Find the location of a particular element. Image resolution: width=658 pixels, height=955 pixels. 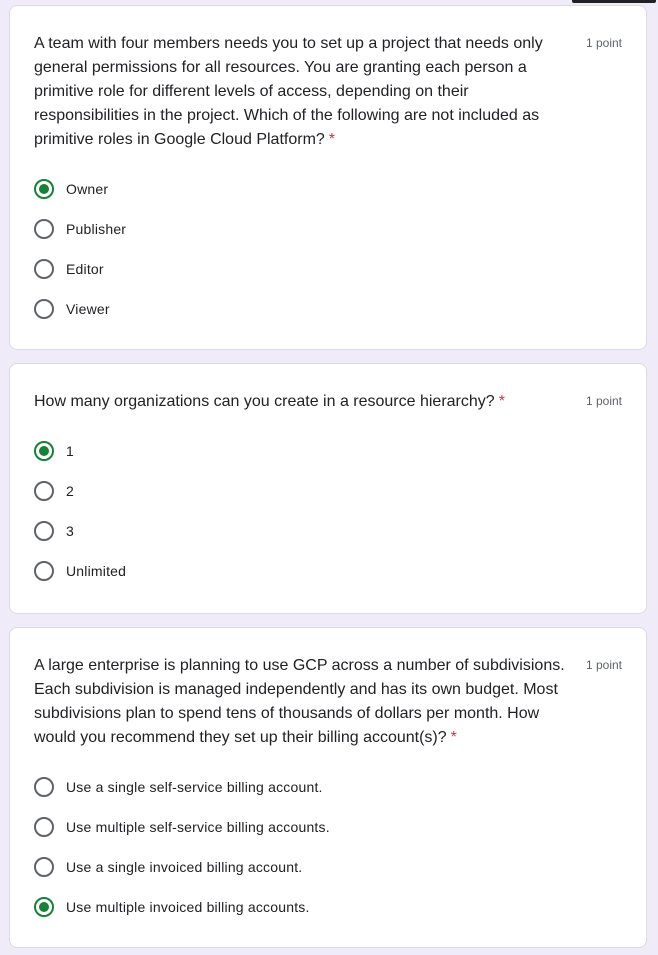

option-label: 2 is located at coordinates (70, 491).